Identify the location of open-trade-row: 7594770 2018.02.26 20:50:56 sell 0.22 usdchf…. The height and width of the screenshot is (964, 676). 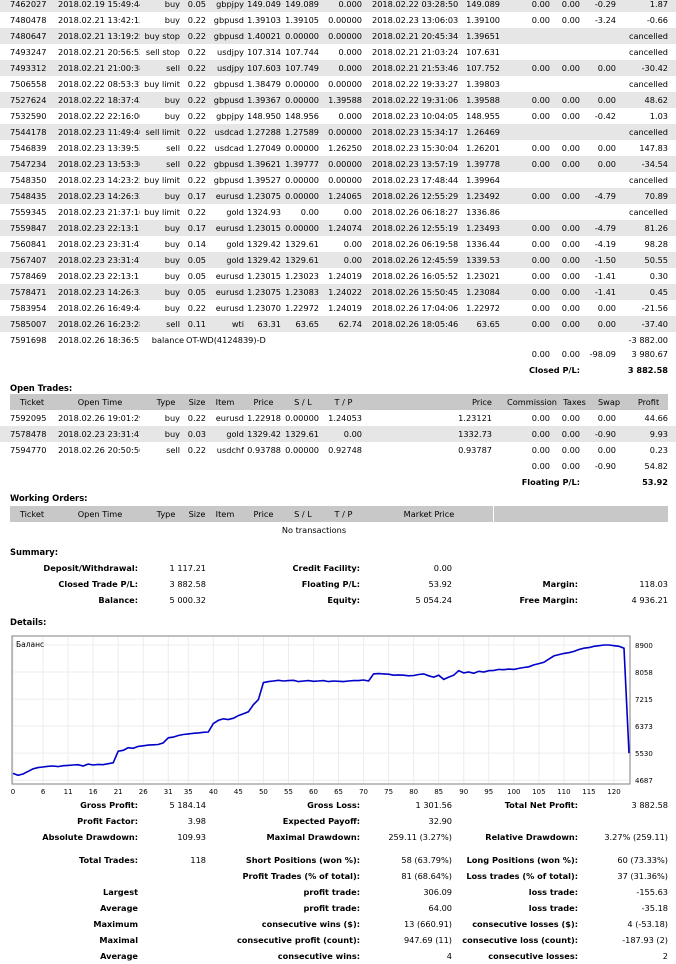
(338, 450).